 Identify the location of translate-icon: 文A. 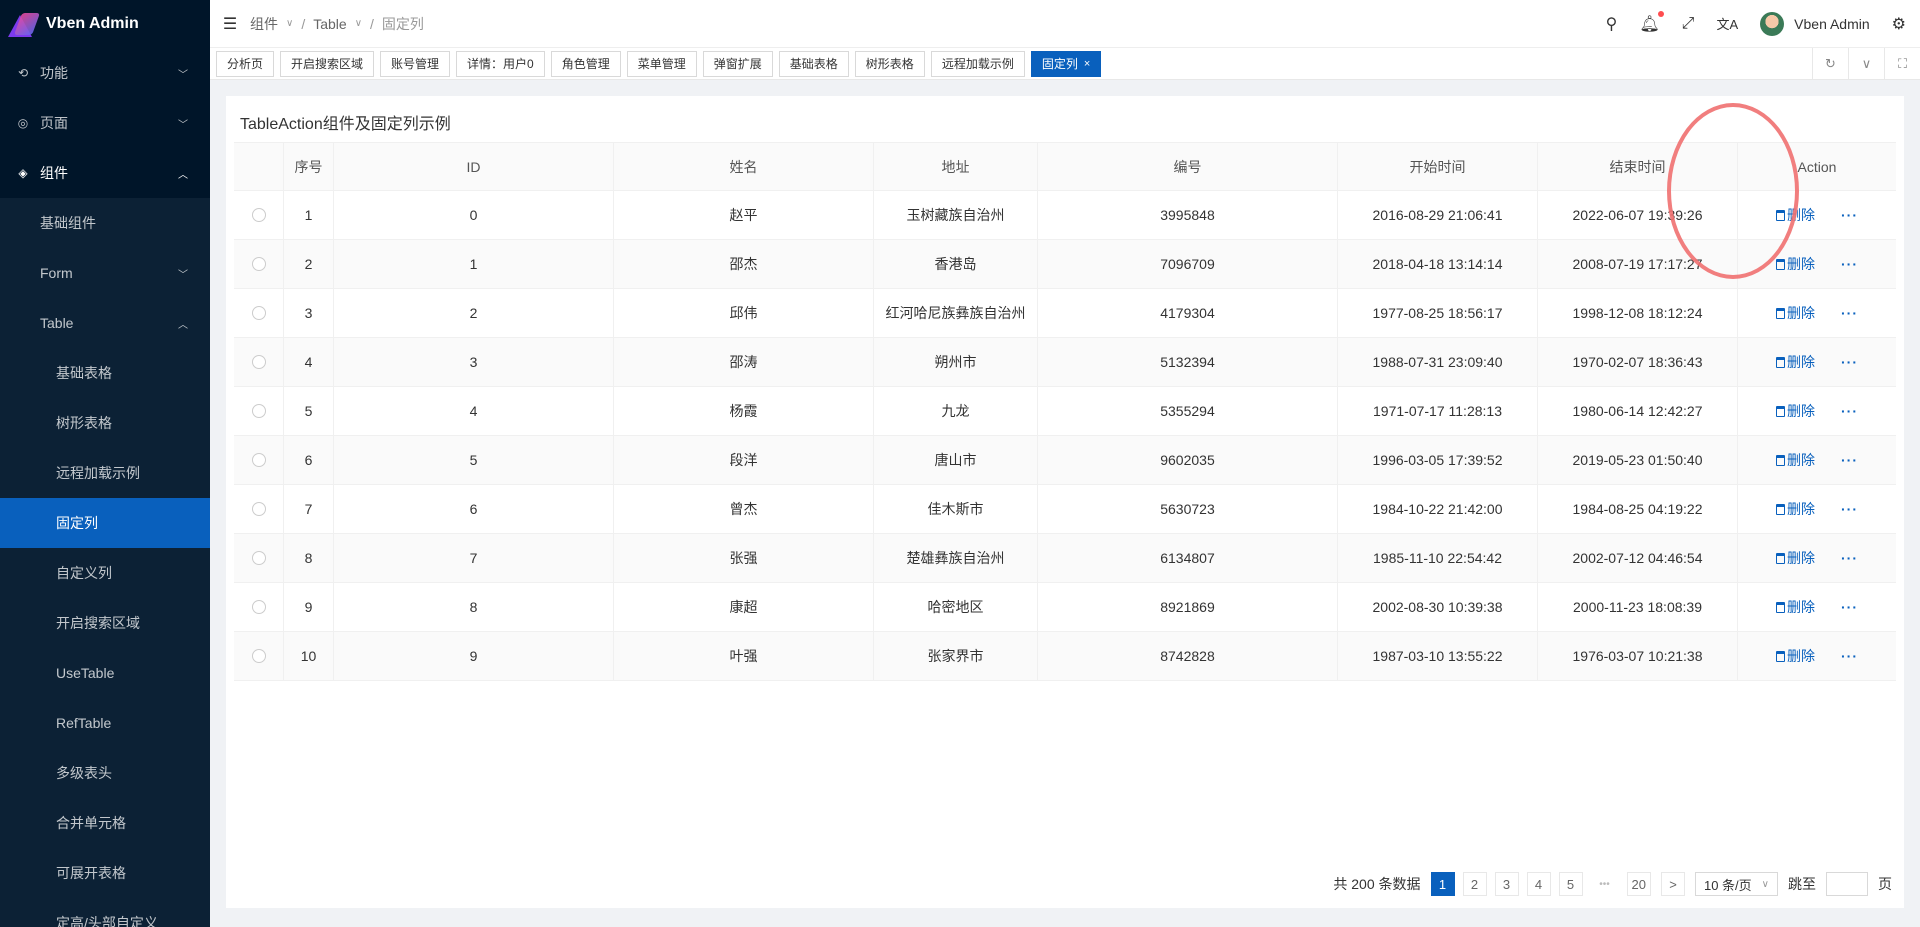
(1727, 23).